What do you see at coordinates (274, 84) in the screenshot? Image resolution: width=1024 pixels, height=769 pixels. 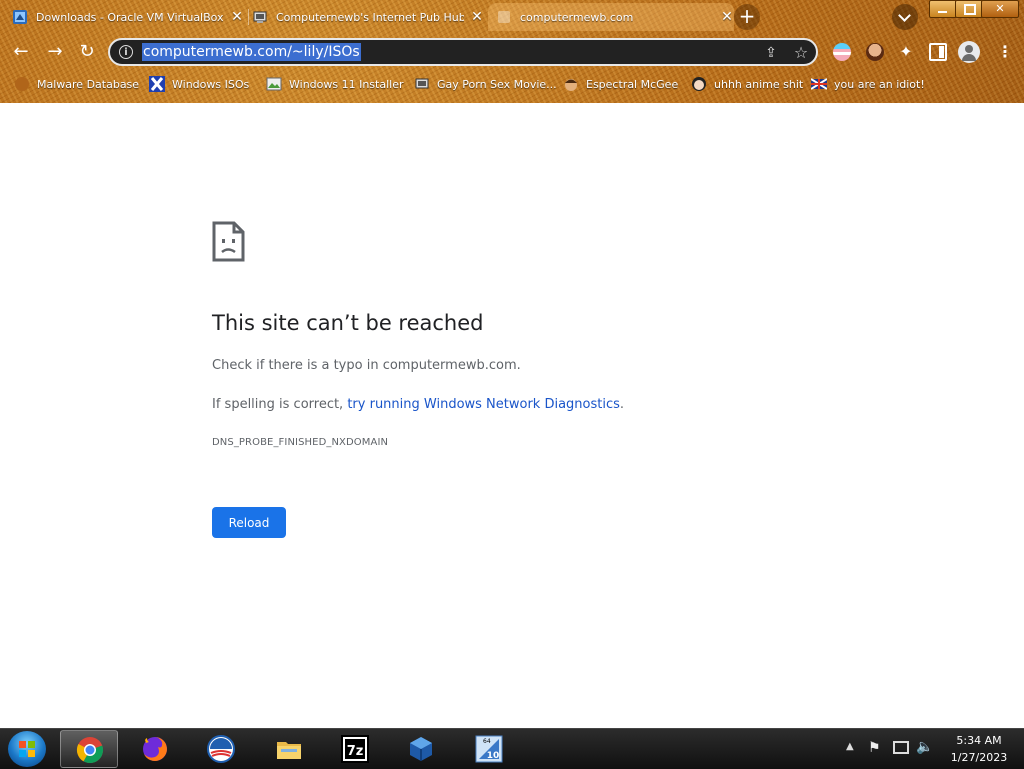 I see `image-icon` at bounding box center [274, 84].